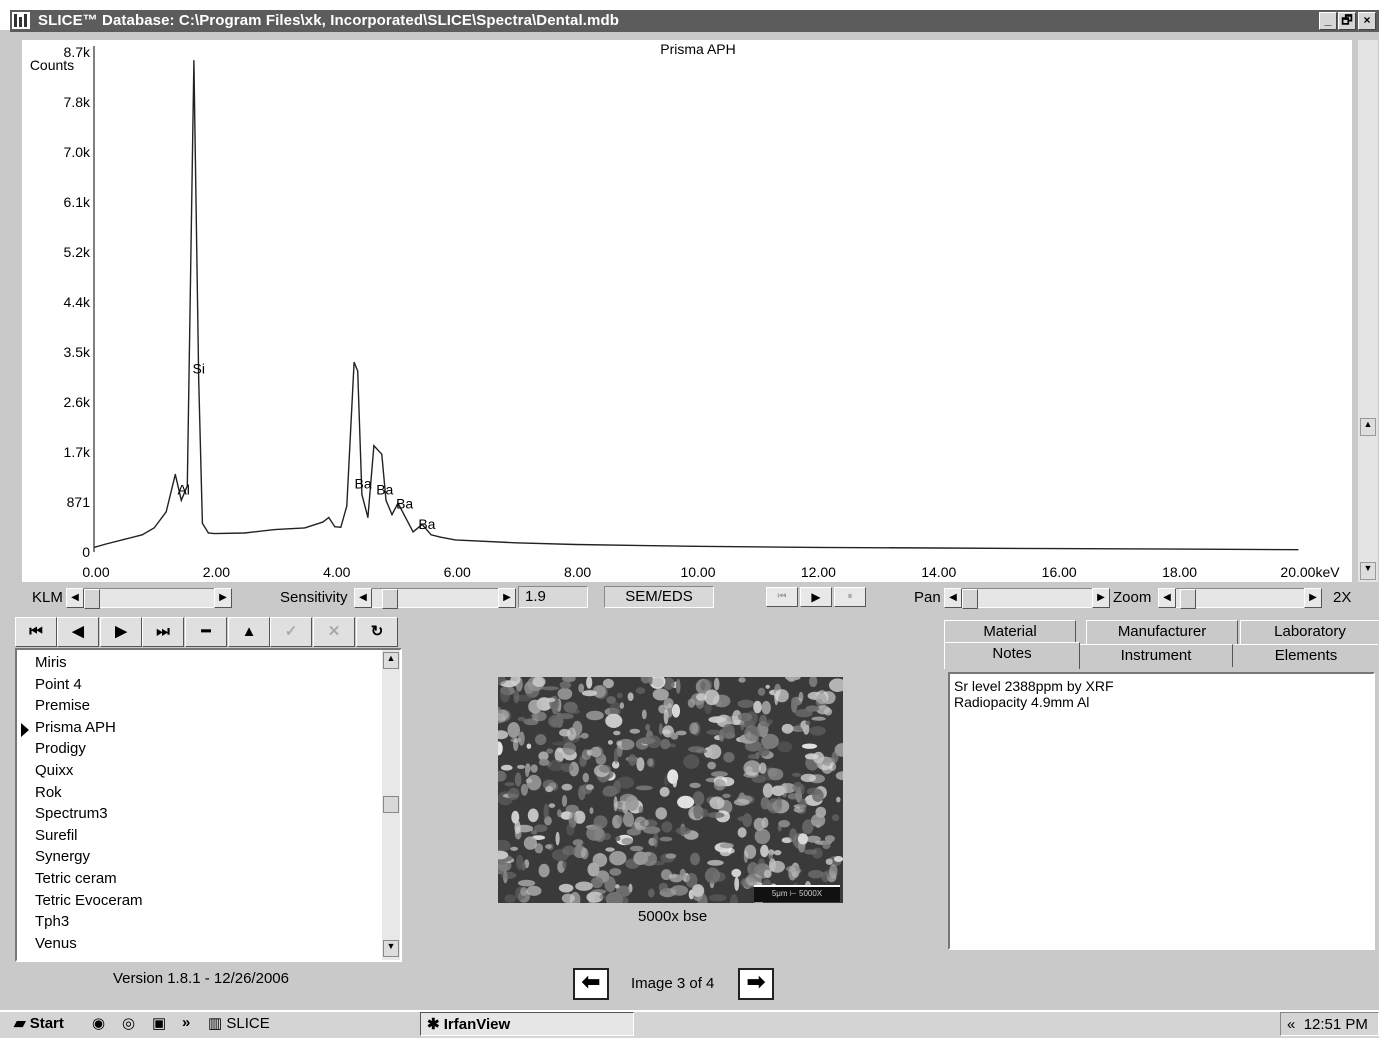  Describe the element at coordinates (1347, 21) in the screenshot. I see `maximize-button: 🗗` at that location.